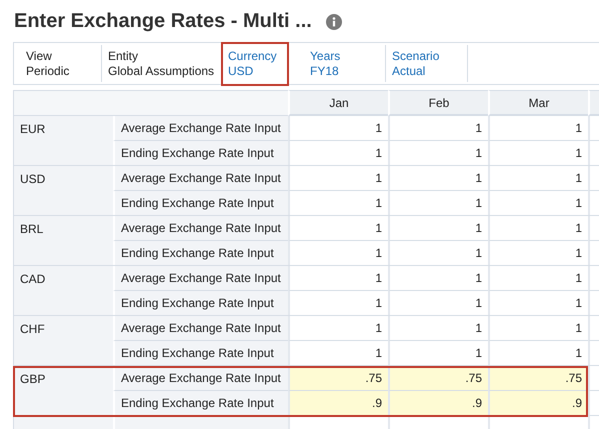 This screenshot has height=429, width=599. I want to click on column-header: Jan, so click(338, 103).